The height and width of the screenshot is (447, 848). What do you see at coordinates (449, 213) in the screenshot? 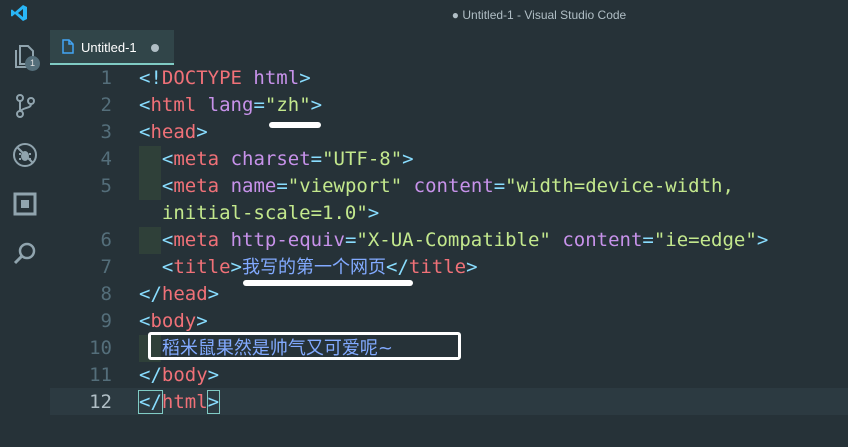
I see `code-line: initial-scale=1.0">` at bounding box center [449, 213].